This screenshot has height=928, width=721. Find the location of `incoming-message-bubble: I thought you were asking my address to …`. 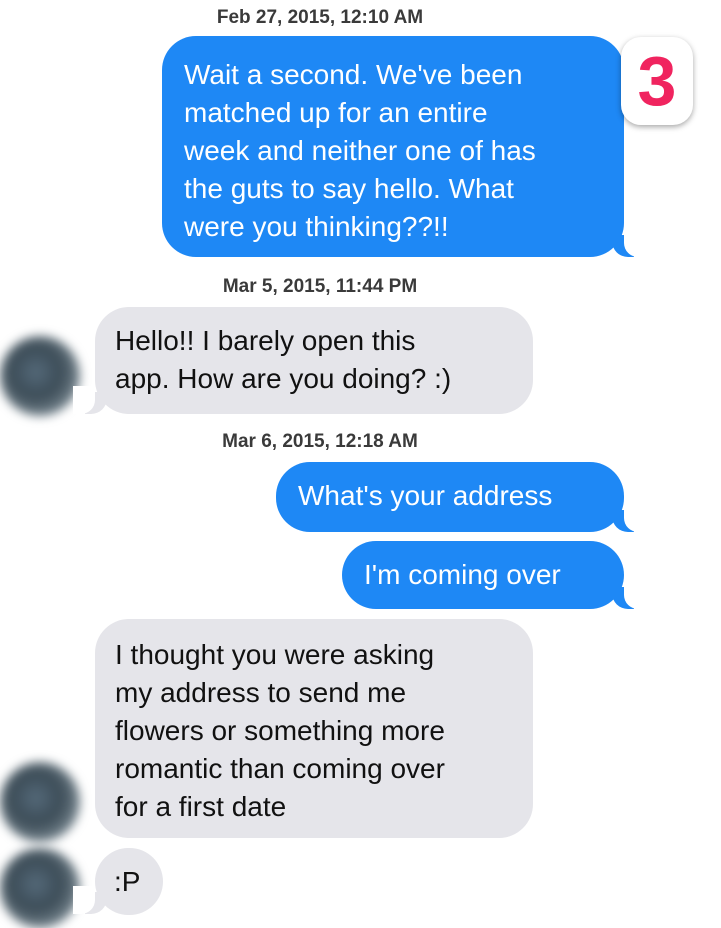

incoming-message-bubble: I thought you were asking my address to … is located at coordinates (314, 728).